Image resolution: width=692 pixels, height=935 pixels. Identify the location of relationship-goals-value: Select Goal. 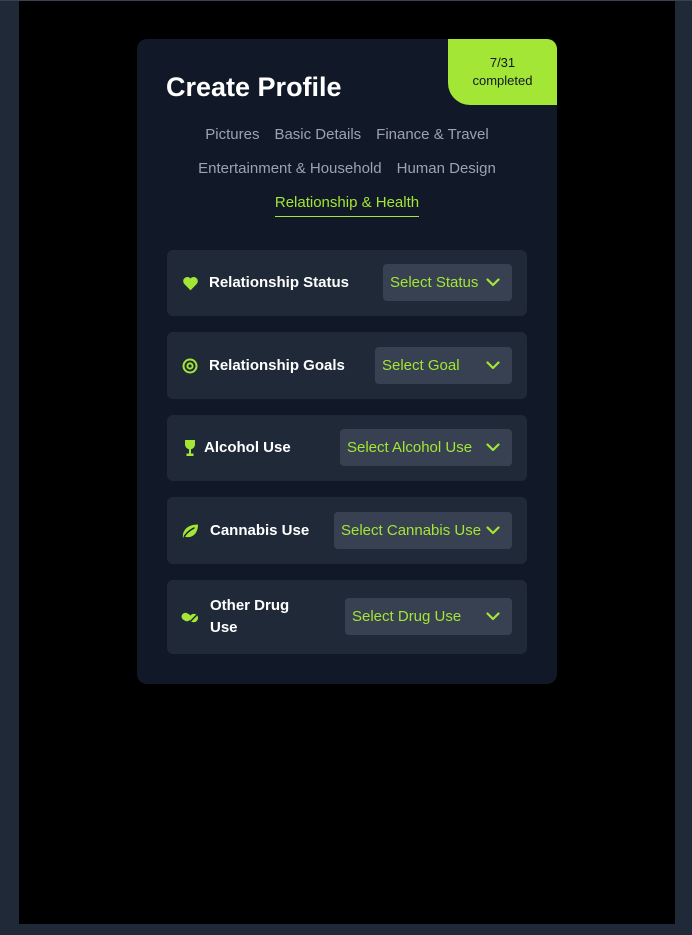
(421, 365).